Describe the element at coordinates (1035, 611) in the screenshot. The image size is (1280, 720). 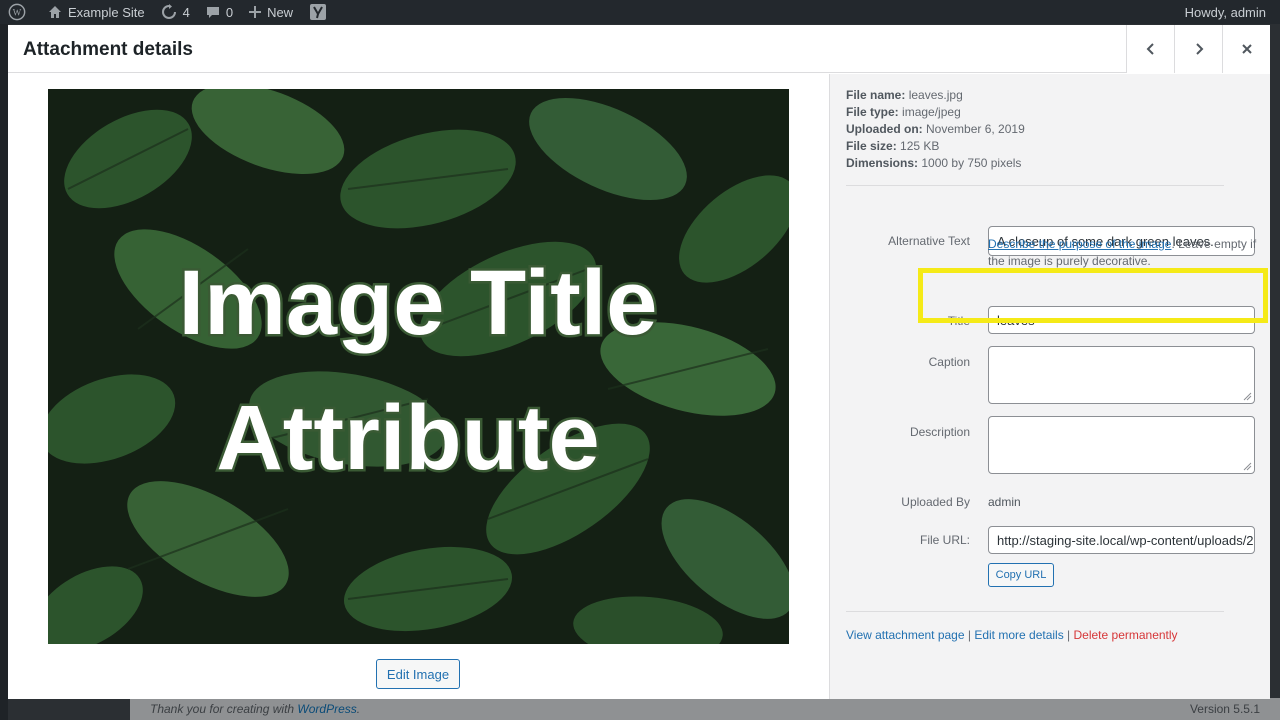
I see `actions-divider` at that location.